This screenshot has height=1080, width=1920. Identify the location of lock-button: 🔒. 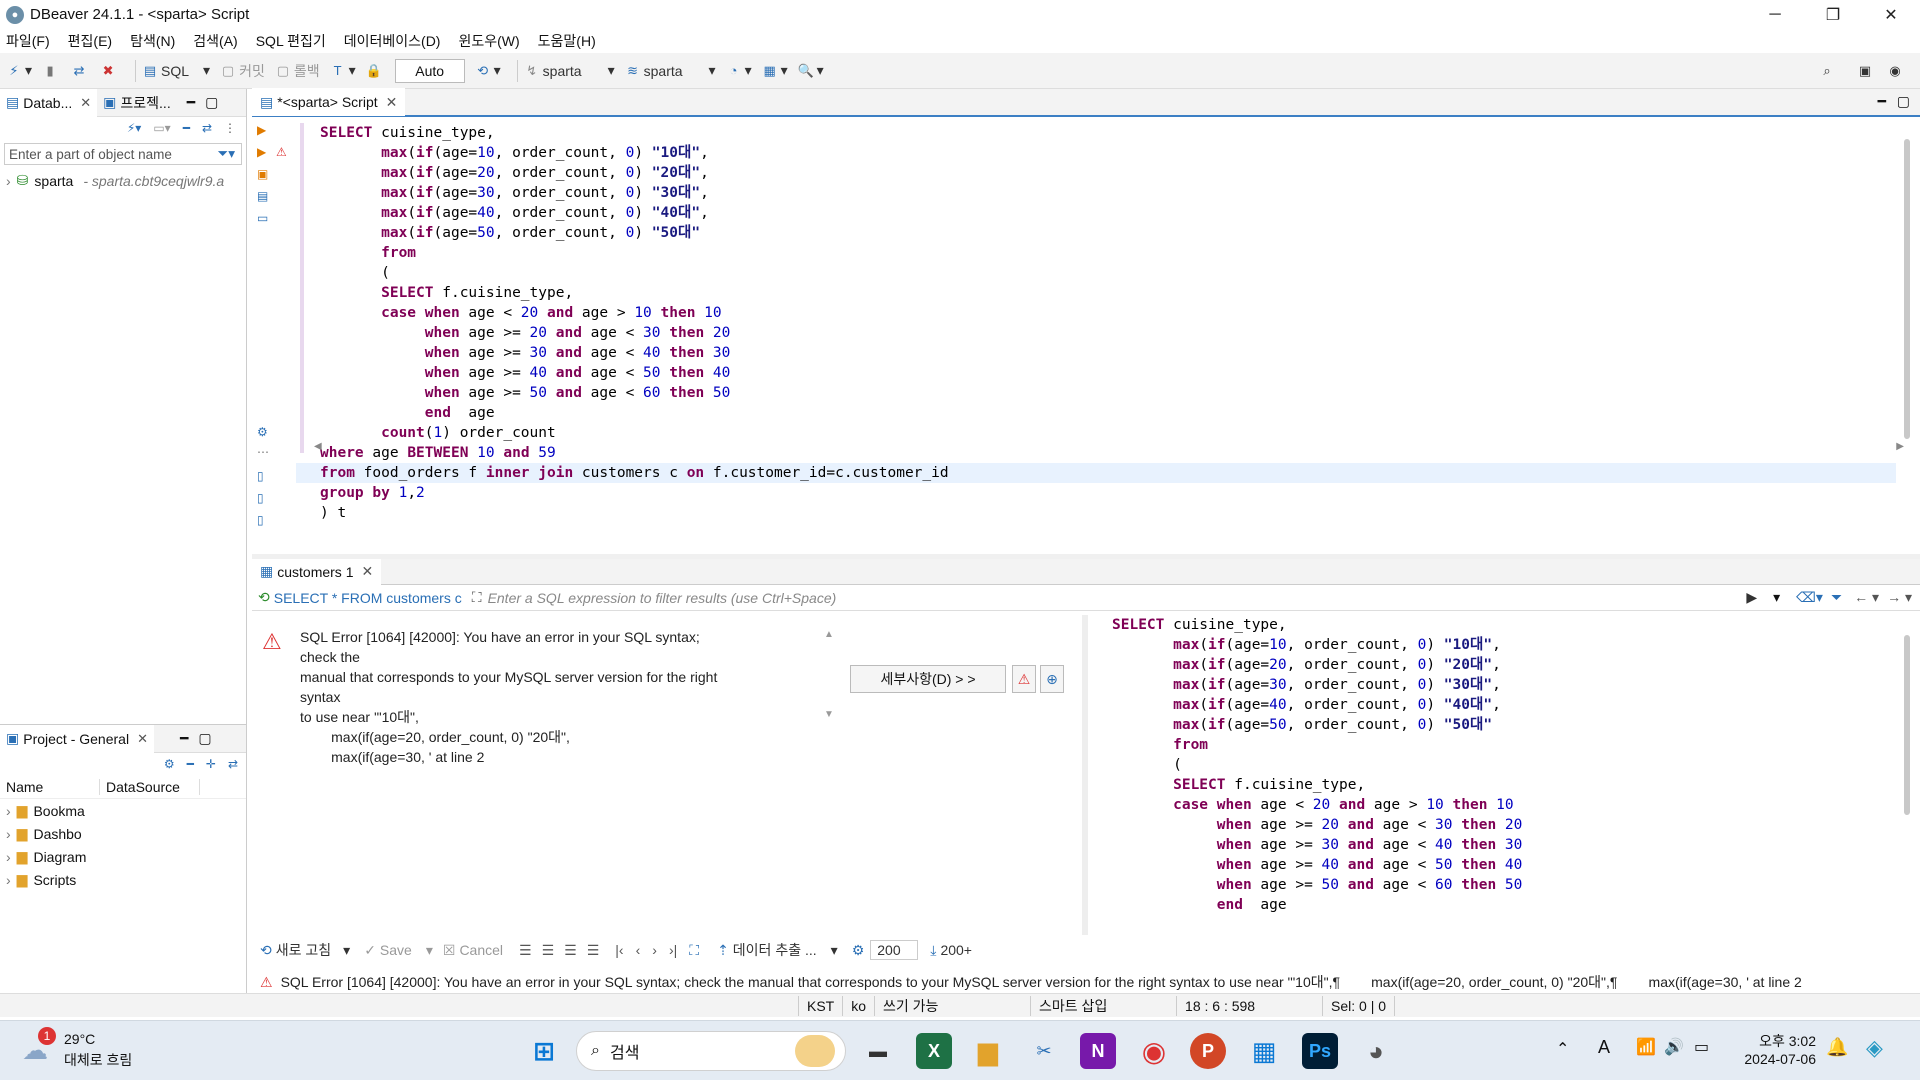
(375, 71).